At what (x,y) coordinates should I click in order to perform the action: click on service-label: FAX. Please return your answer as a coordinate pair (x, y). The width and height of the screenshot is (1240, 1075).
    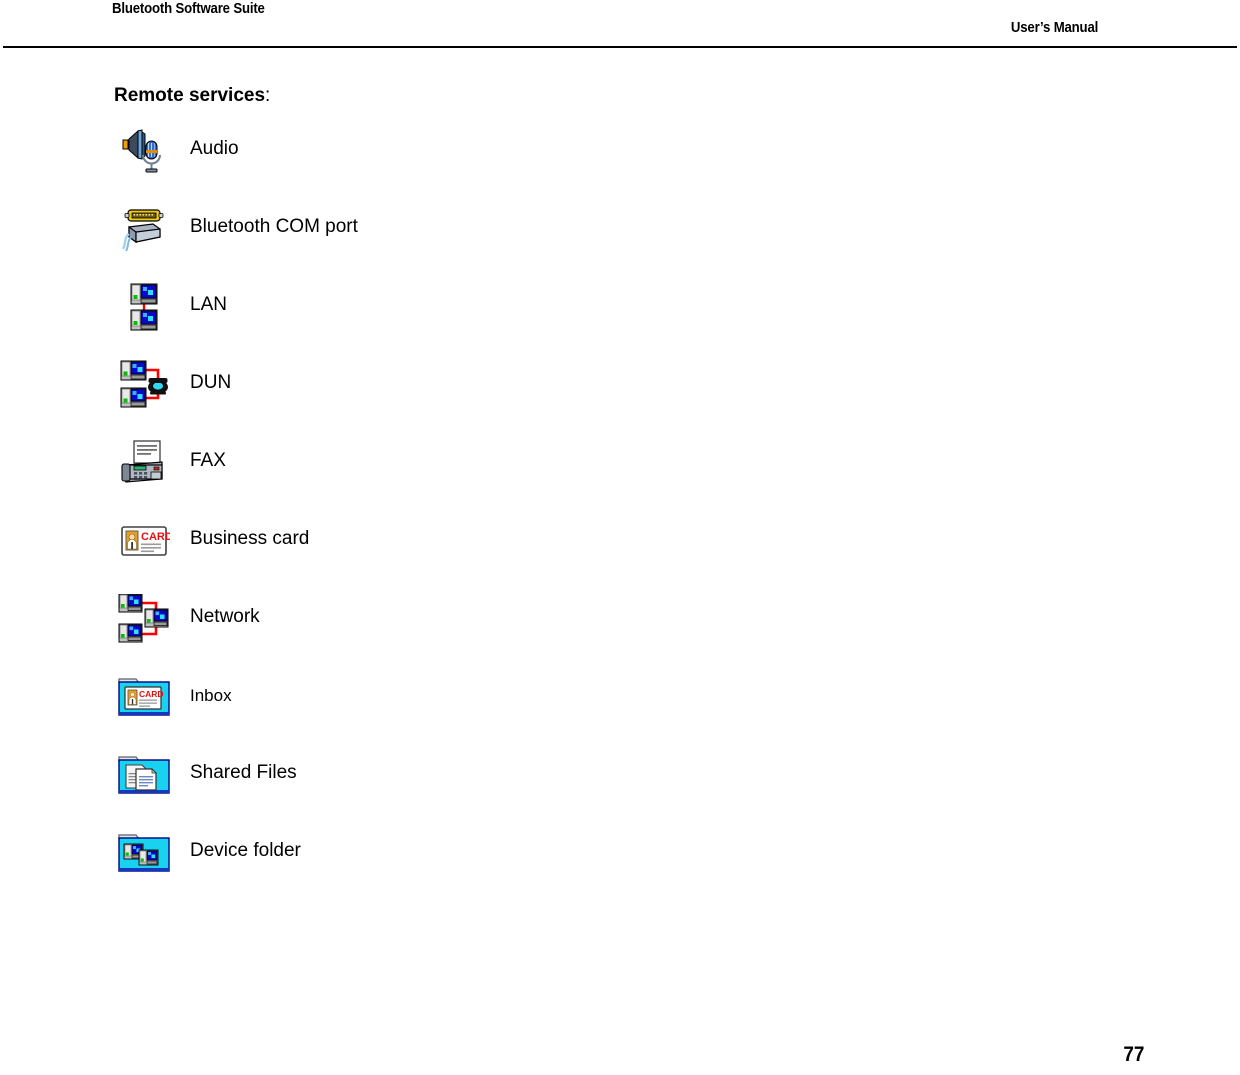
    Looking at the image, I should click on (208, 460).